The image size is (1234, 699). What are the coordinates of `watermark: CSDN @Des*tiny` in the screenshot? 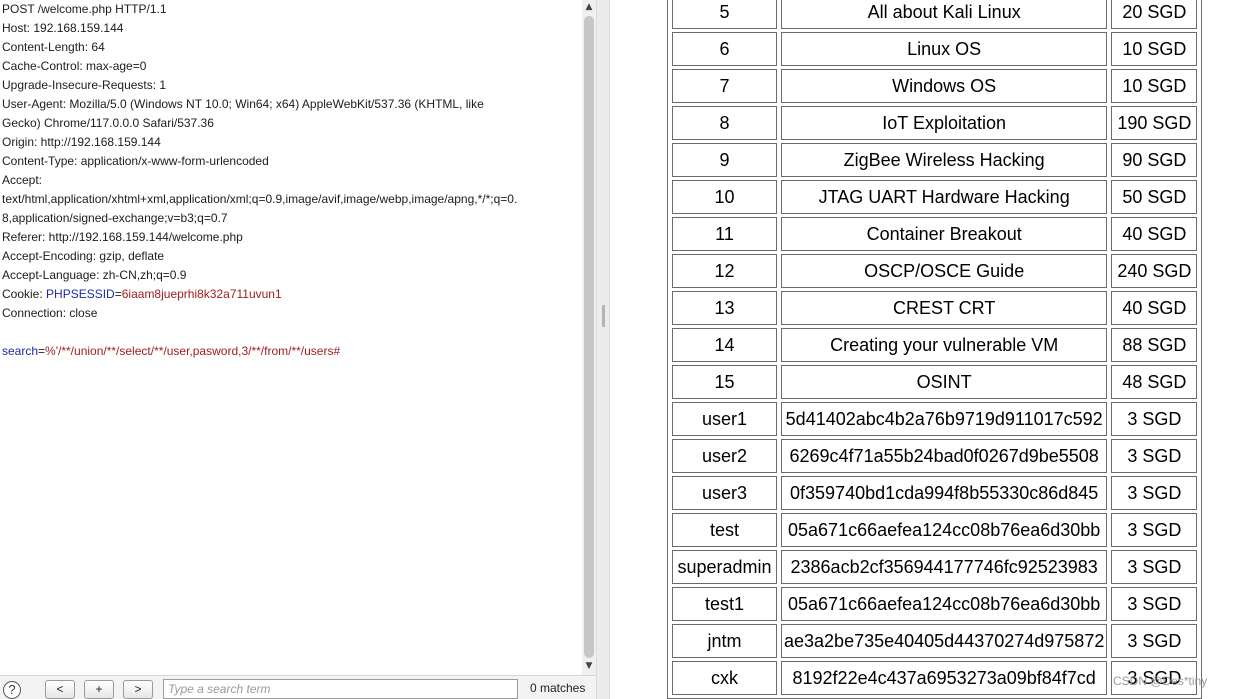 It's located at (1160, 681).